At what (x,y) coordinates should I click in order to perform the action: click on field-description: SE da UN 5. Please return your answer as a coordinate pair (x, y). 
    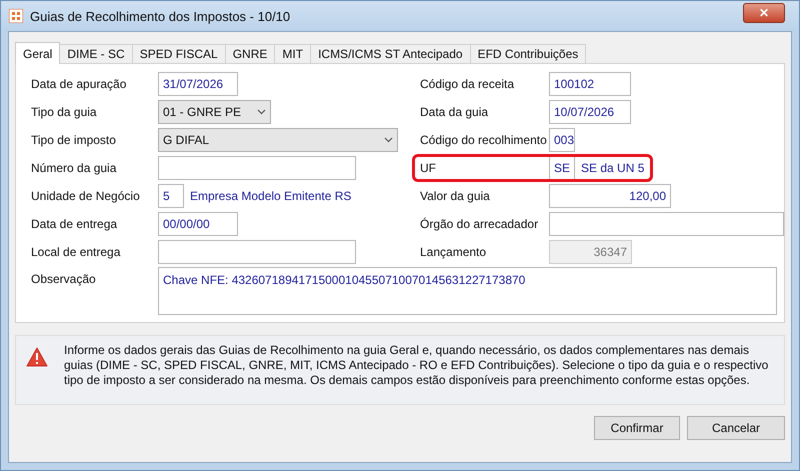
    Looking at the image, I should click on (612, 168).